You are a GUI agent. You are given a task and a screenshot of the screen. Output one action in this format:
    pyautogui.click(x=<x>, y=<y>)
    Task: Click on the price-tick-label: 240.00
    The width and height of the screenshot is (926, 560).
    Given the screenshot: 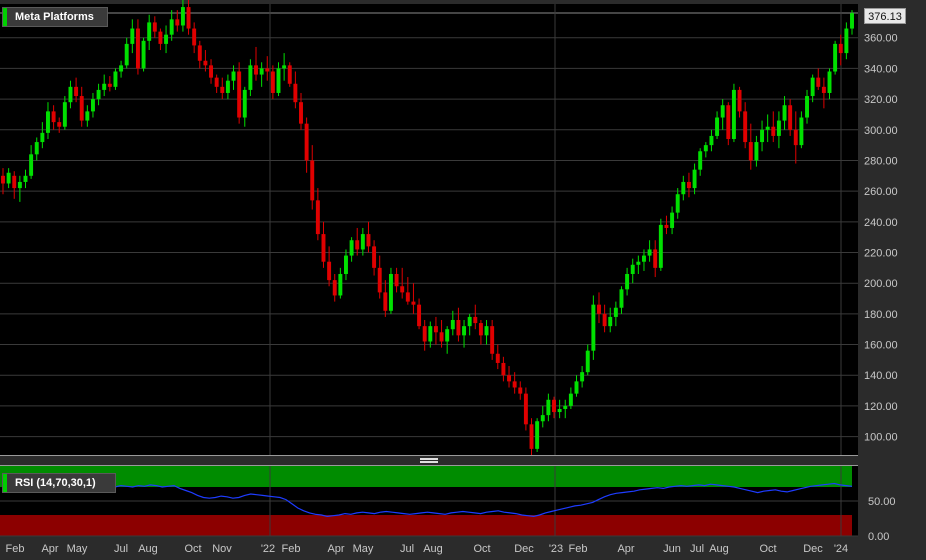 What is the action you would take?
    pyautogui.click(x=881, y=223)
    